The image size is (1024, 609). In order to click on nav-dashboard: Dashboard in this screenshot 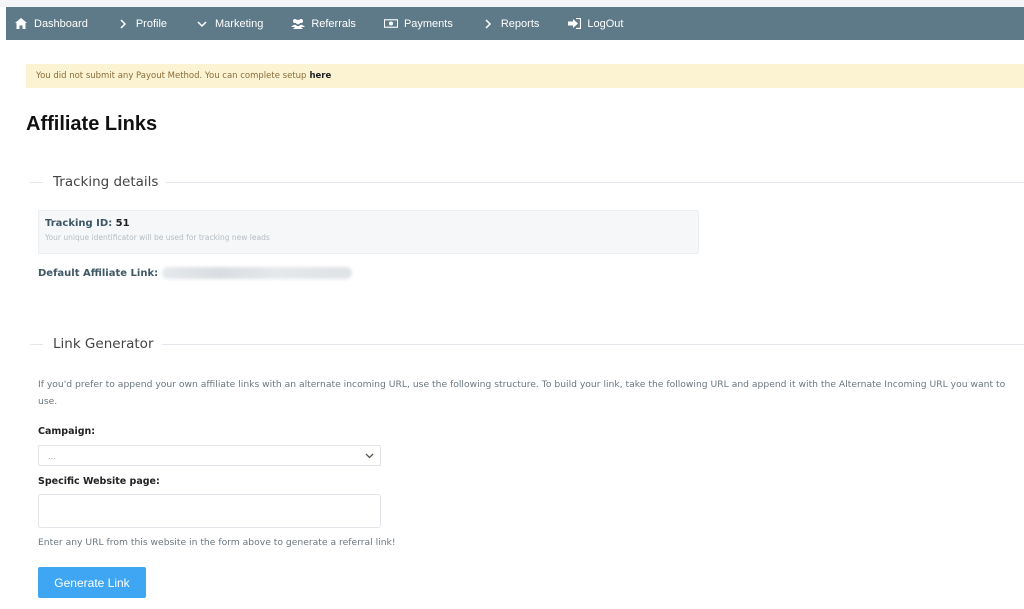, I will do `click(54, 23)`.